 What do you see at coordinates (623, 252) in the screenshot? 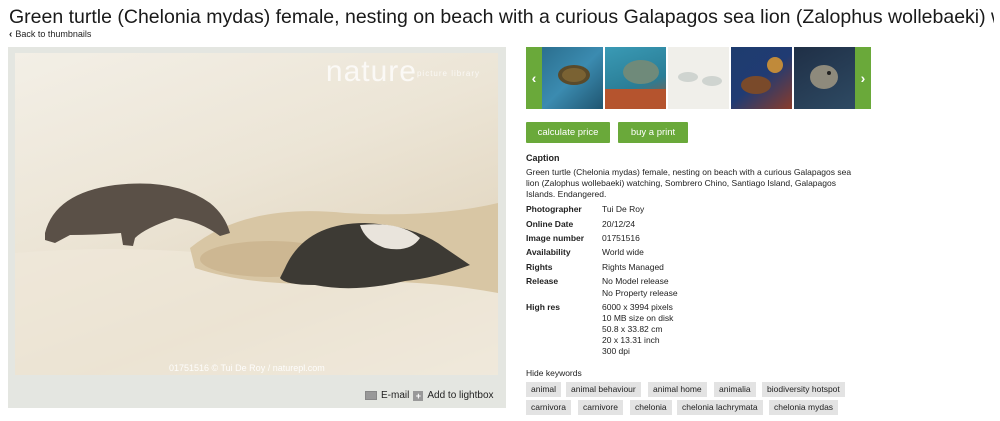
I see `detail-value: World wide` at bounding box center [623, 252].